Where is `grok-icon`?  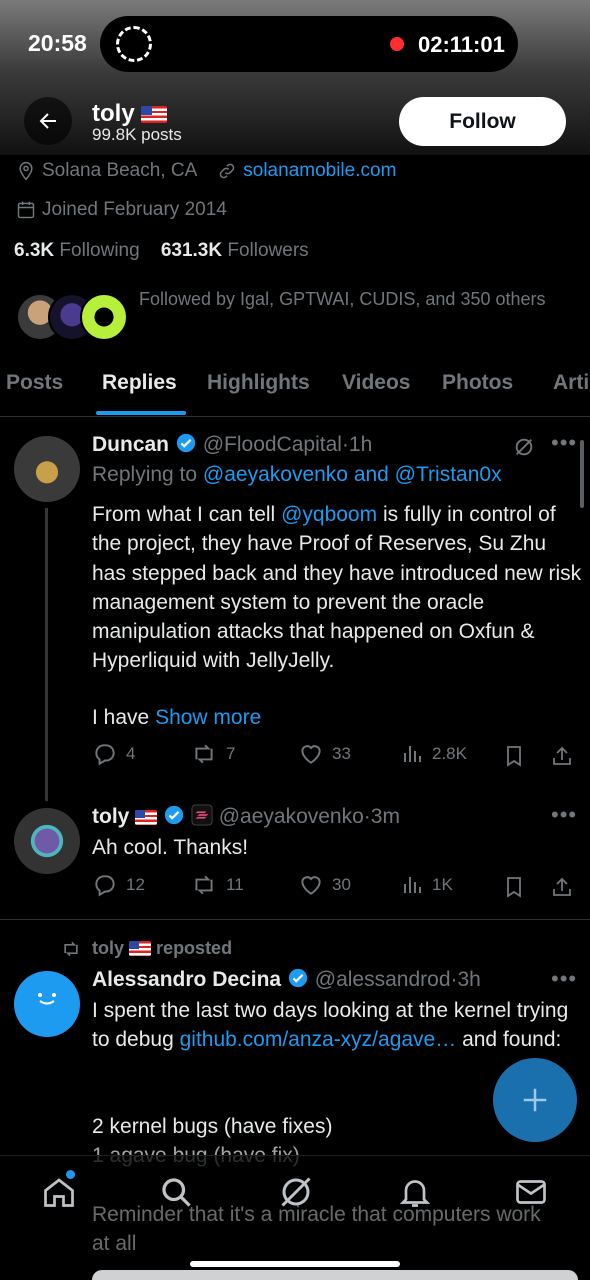 grok-icon is located at coordinates (524, 447).